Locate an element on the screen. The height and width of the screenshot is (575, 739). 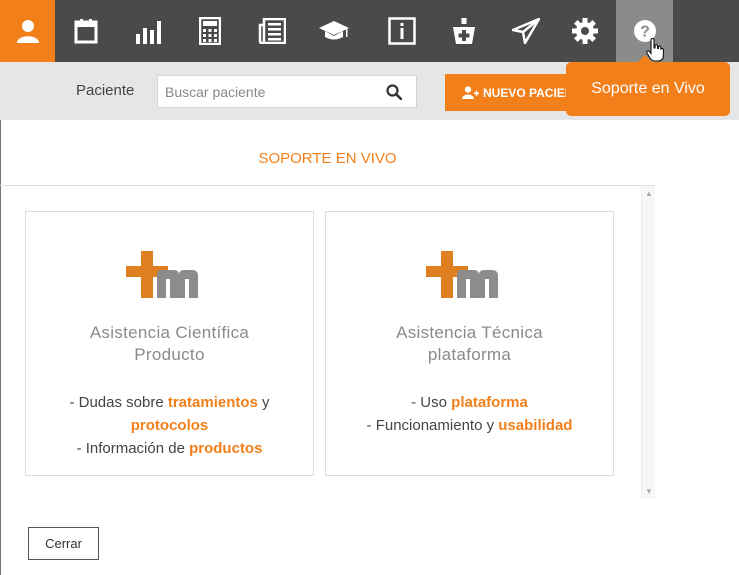
nav-statistics is located at coordinates (148, 31).